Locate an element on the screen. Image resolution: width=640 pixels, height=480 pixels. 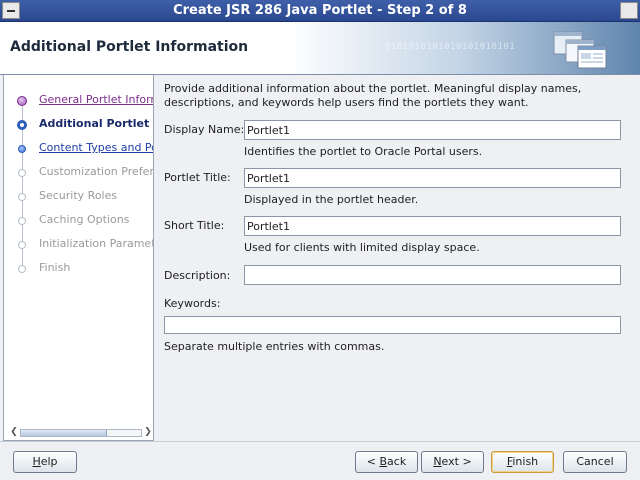
step-initialization-parameters: Initialization Paramete is located at coordinates (79, 244).